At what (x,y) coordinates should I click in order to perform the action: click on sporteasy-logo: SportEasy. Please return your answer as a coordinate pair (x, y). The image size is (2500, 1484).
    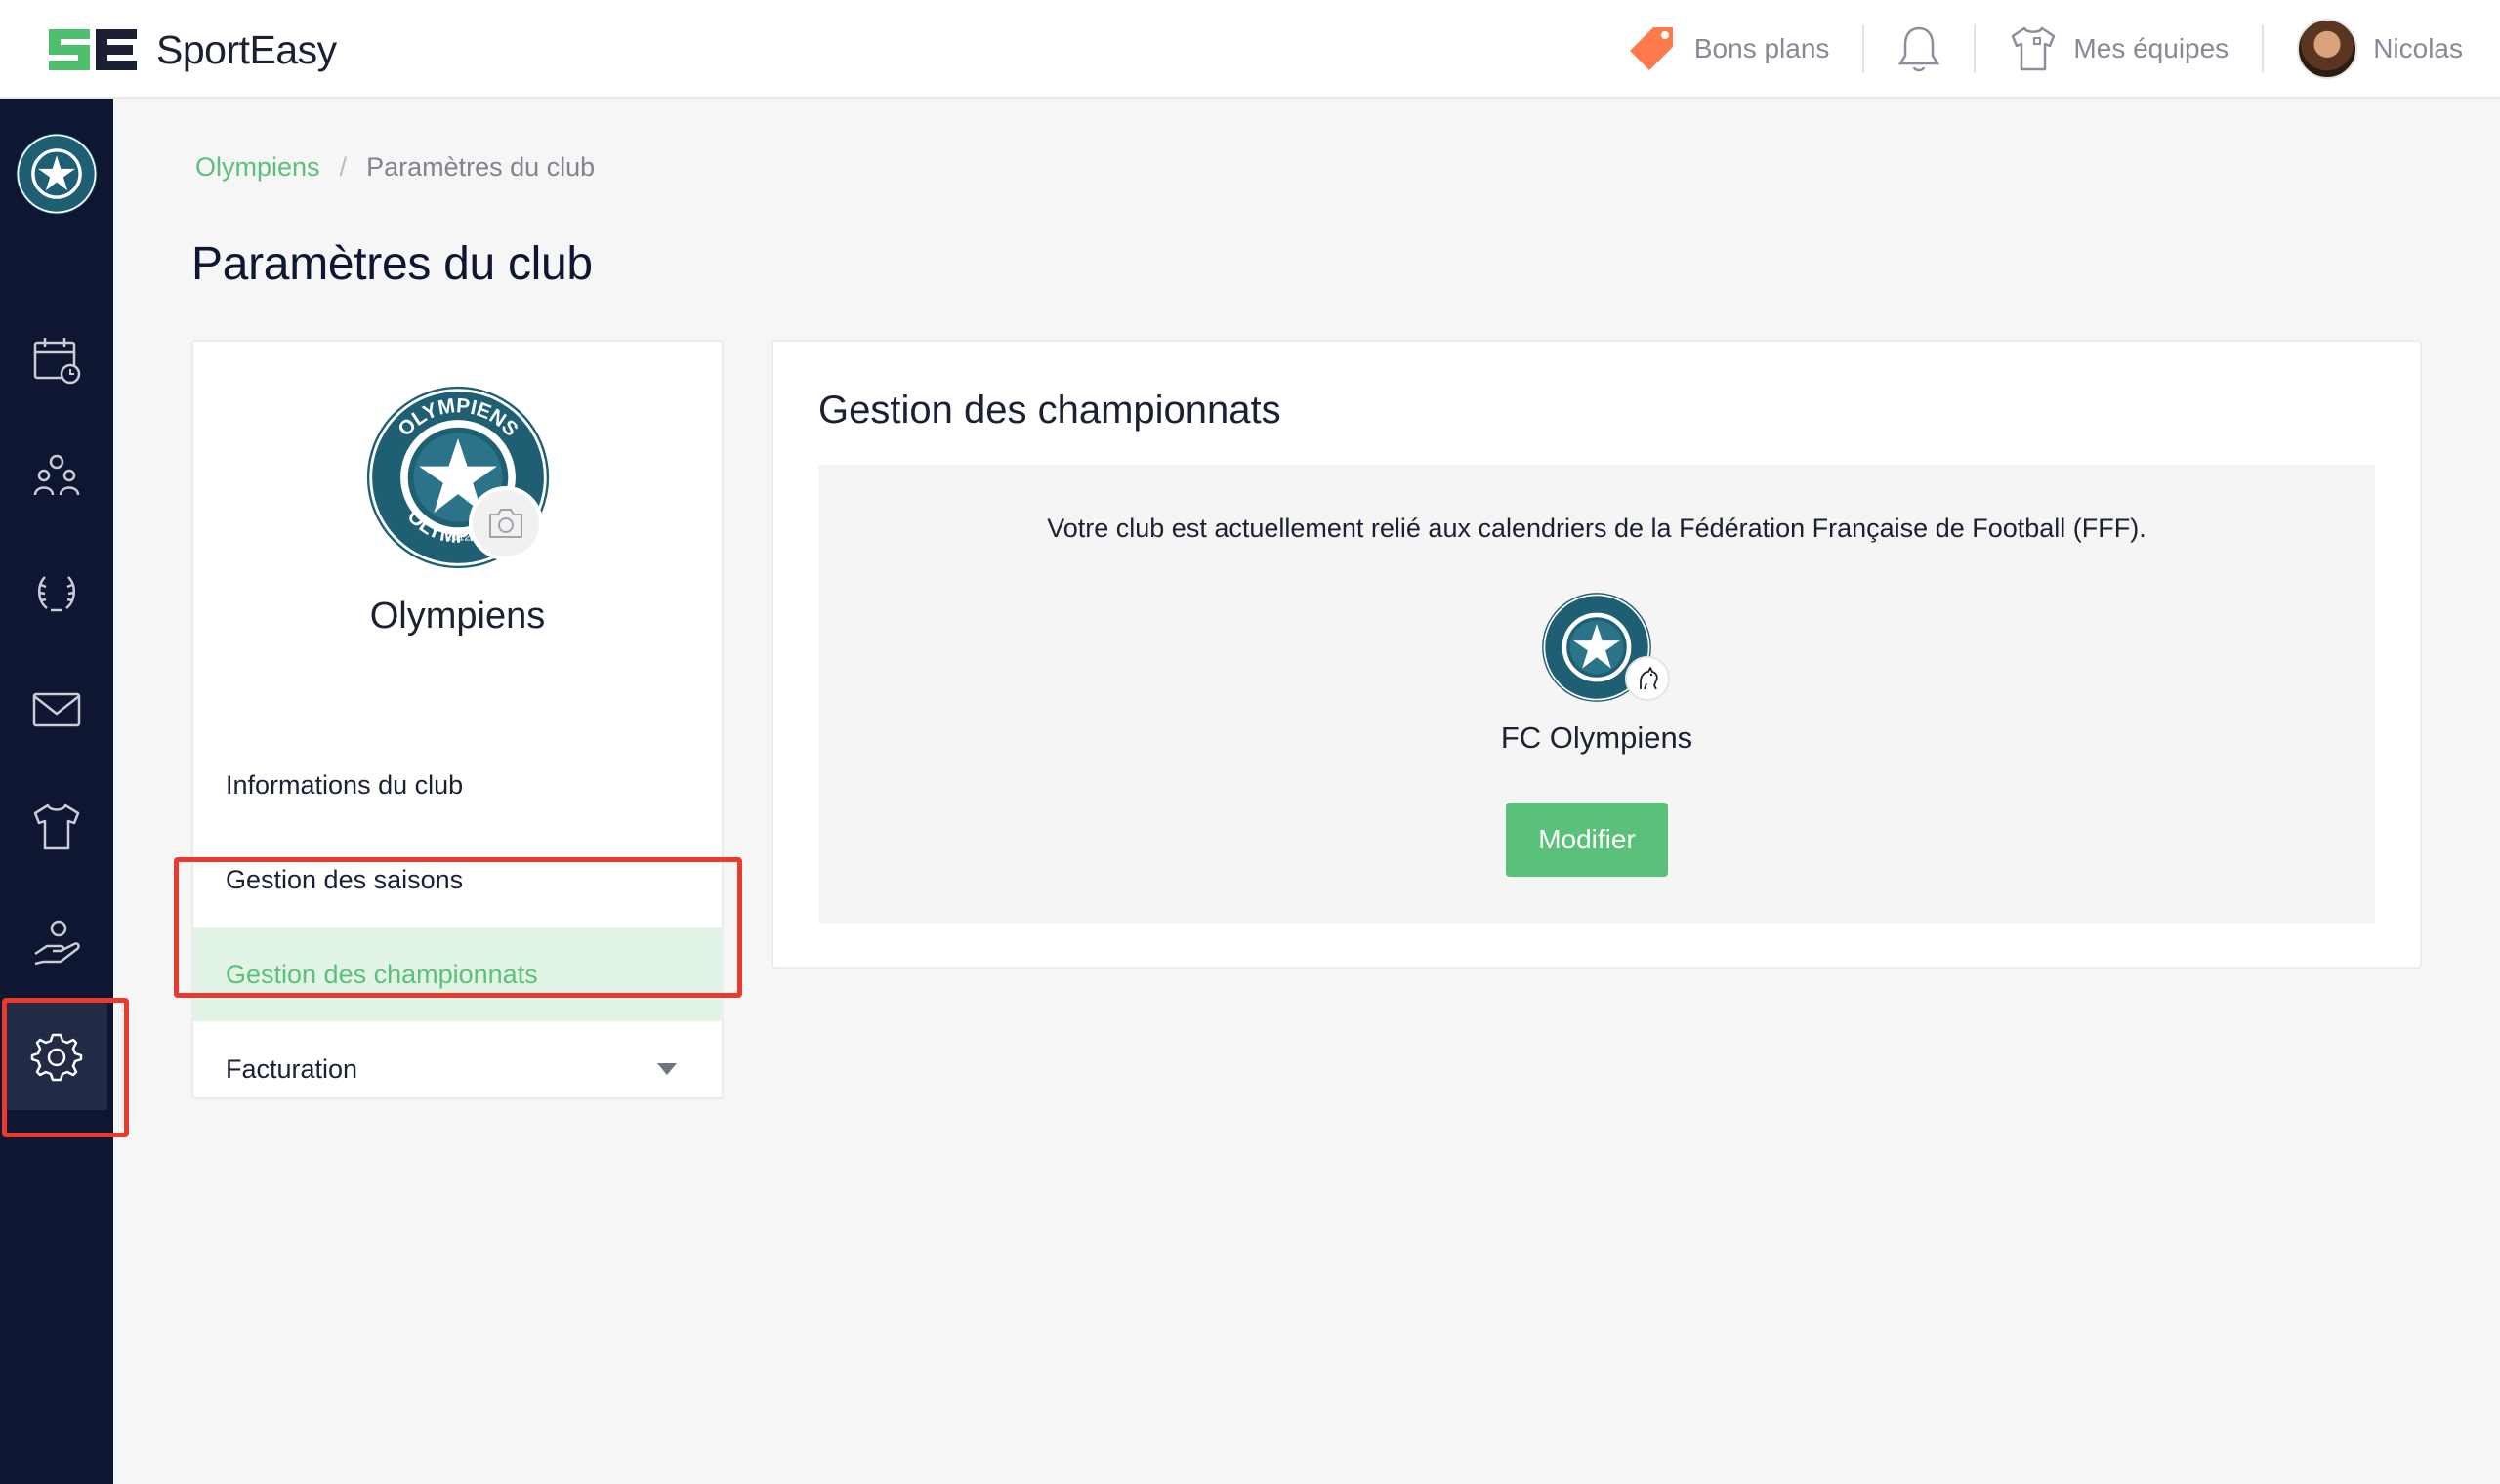
    Looking at the image, I should click on (191, 50).